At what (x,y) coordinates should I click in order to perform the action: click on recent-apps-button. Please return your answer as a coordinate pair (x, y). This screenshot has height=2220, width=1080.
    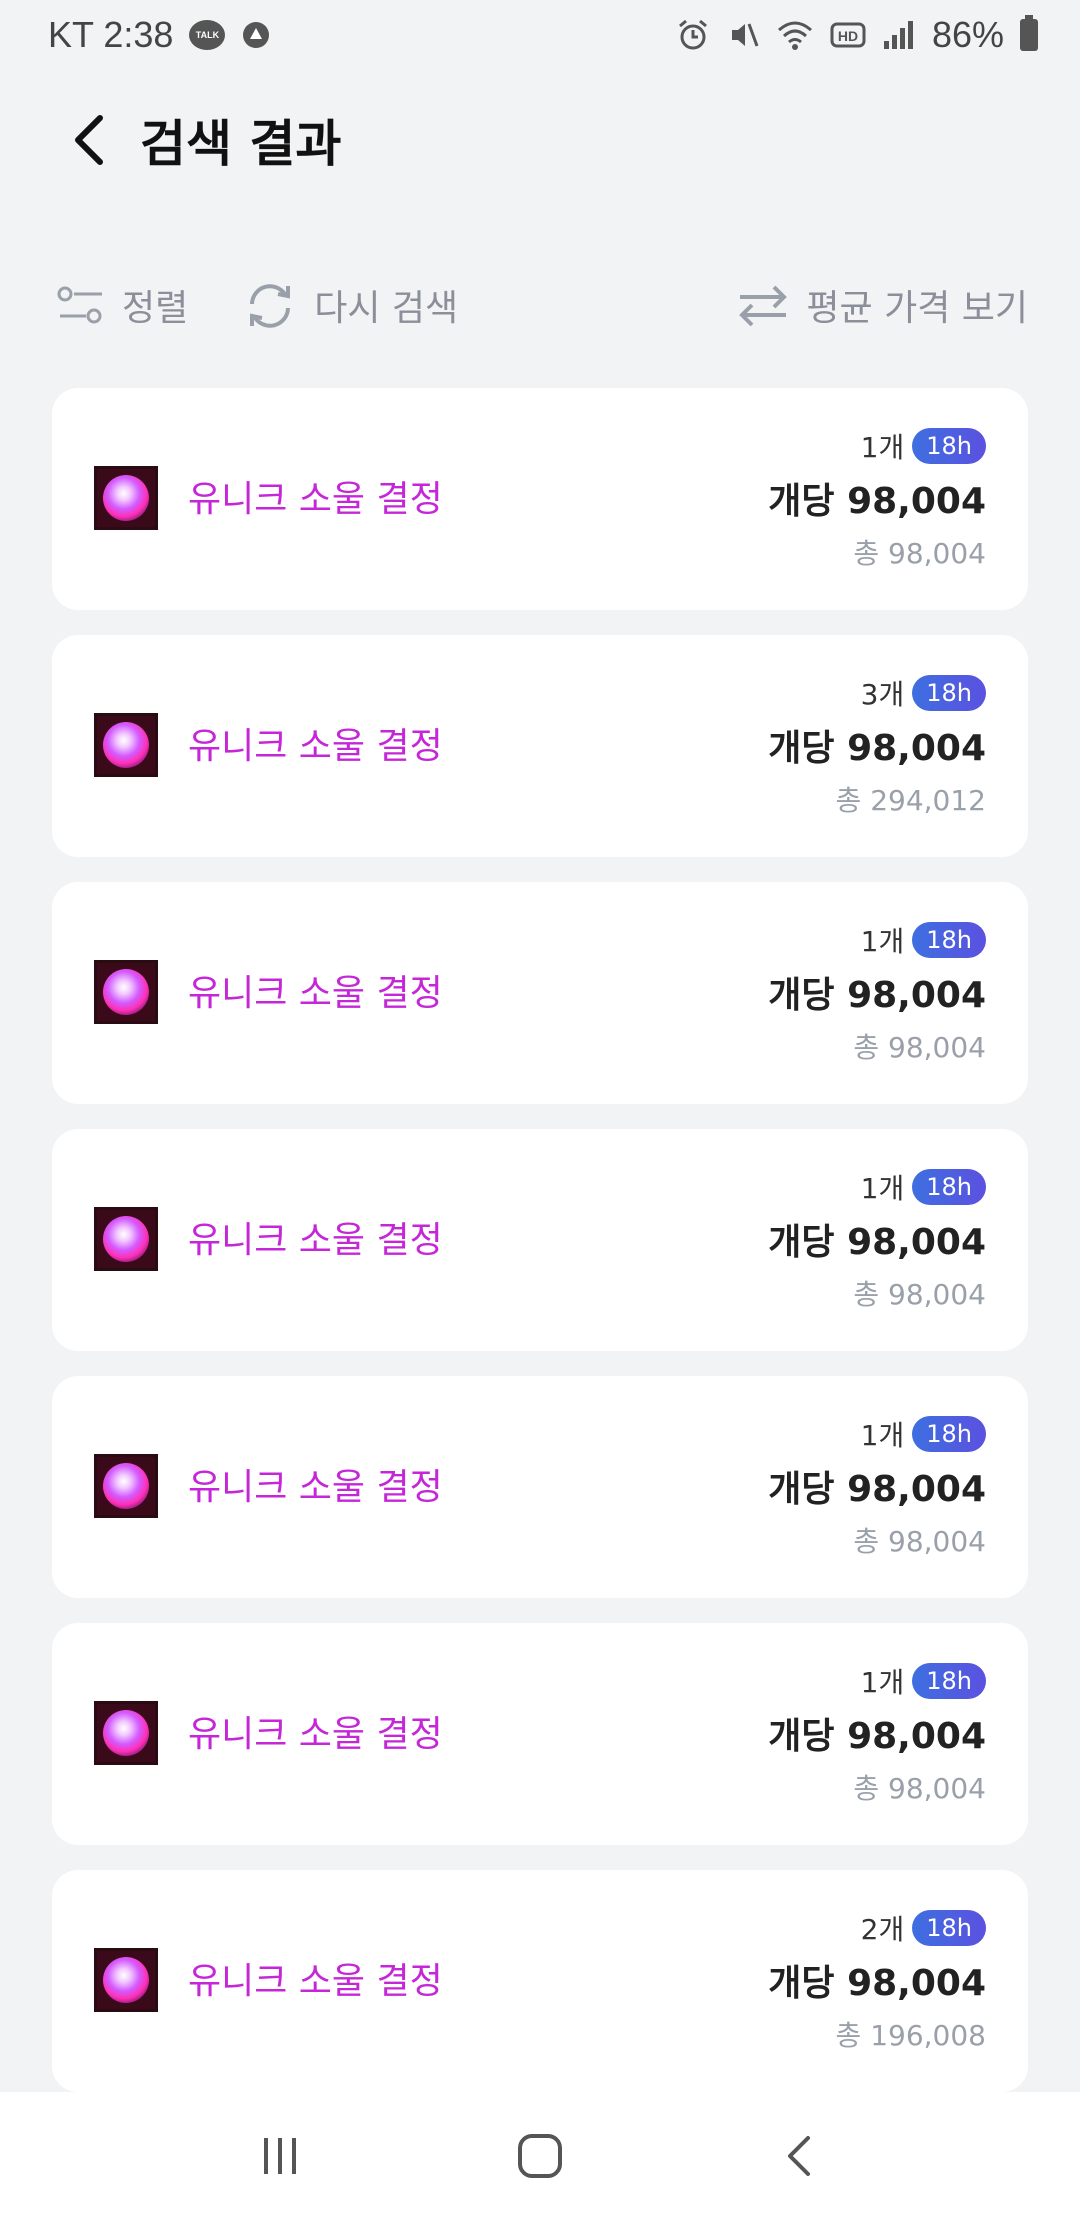
    Looking at the image, I should click on (280, 2156).